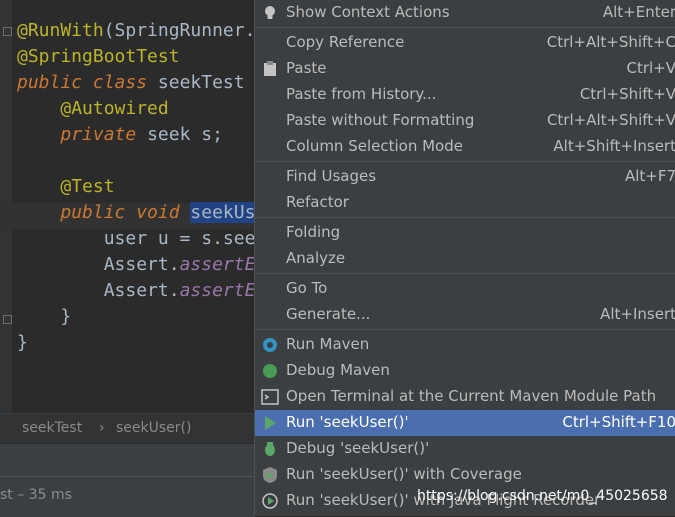  I want to click on menu-item-shortcut: Alt+Shift+Insert, so click(614, 146).